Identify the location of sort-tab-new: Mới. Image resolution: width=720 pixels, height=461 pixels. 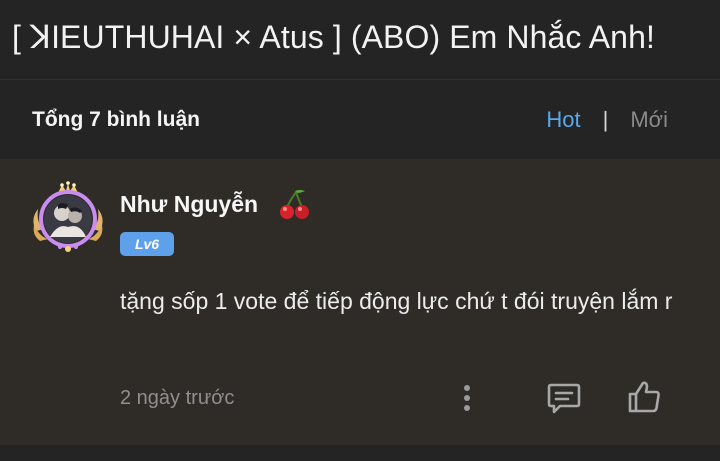
(649, 120).